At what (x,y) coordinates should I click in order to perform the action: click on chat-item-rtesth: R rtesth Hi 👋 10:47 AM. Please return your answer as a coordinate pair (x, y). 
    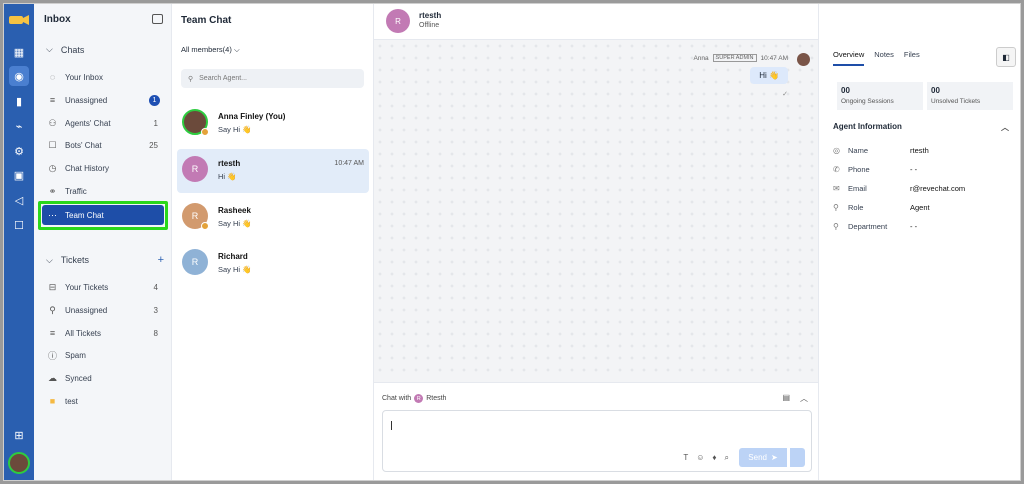
    Looking at the image, I should click on (273, 171).